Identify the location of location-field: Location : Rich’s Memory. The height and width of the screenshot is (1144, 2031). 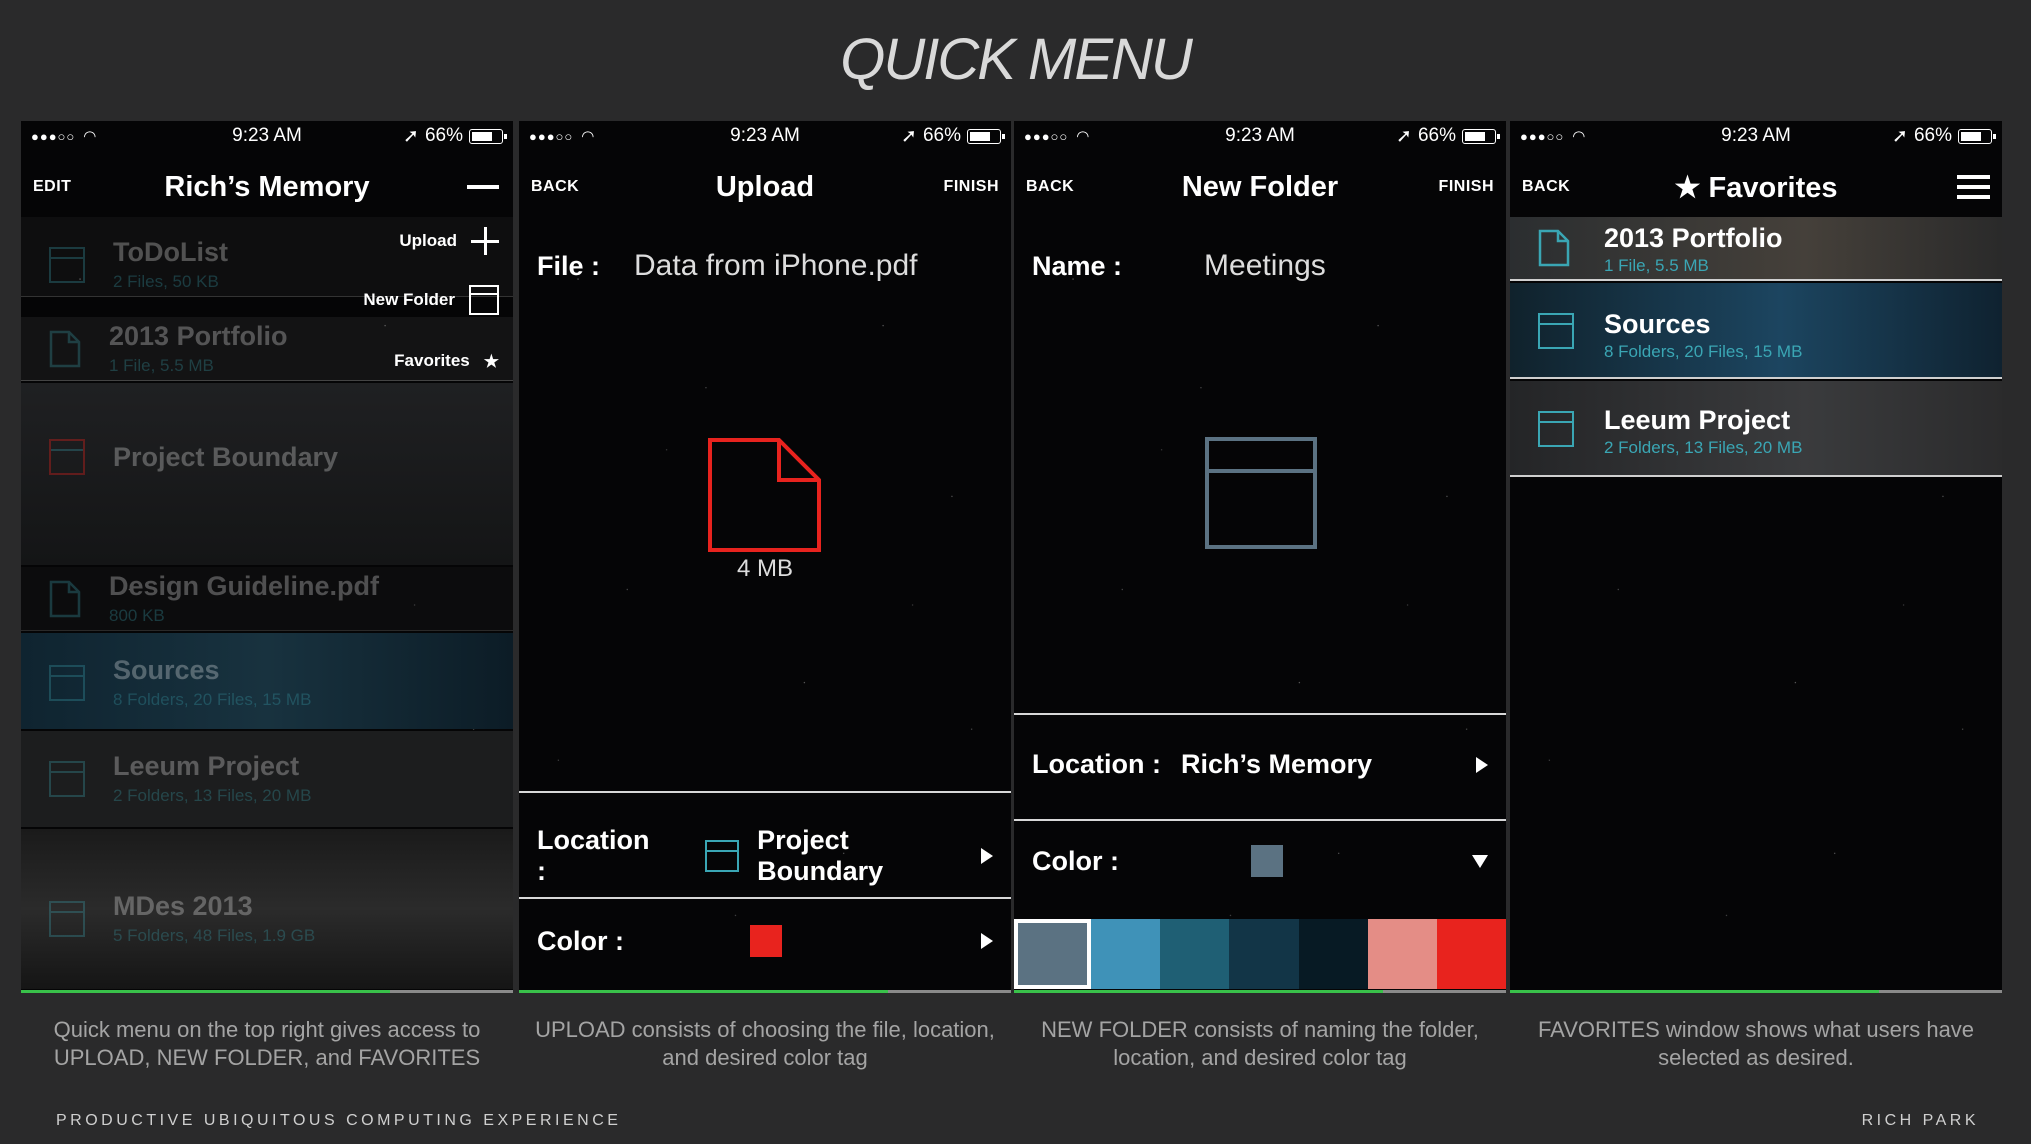
(1260, 764).